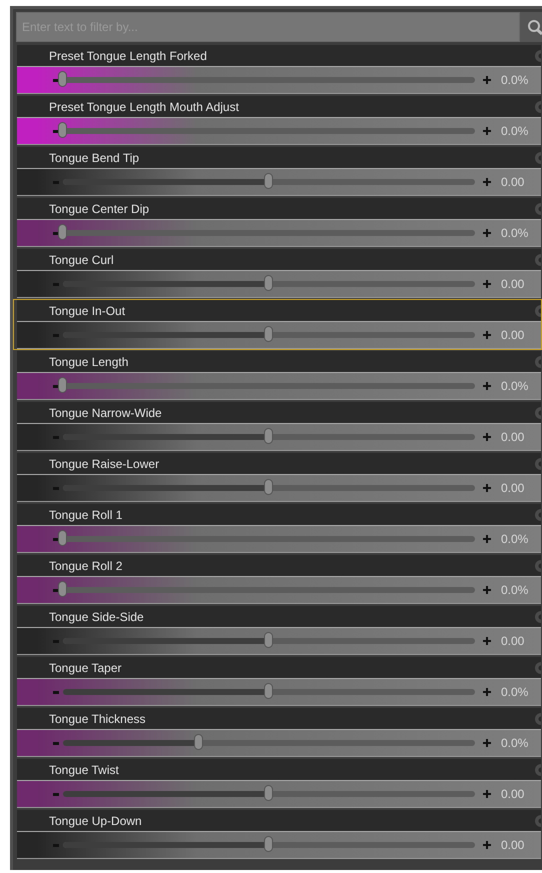  Describe the element at coordinates (279, 783) in the screenshot. I see `property-row: Tongue Twist 0.00` at that location.